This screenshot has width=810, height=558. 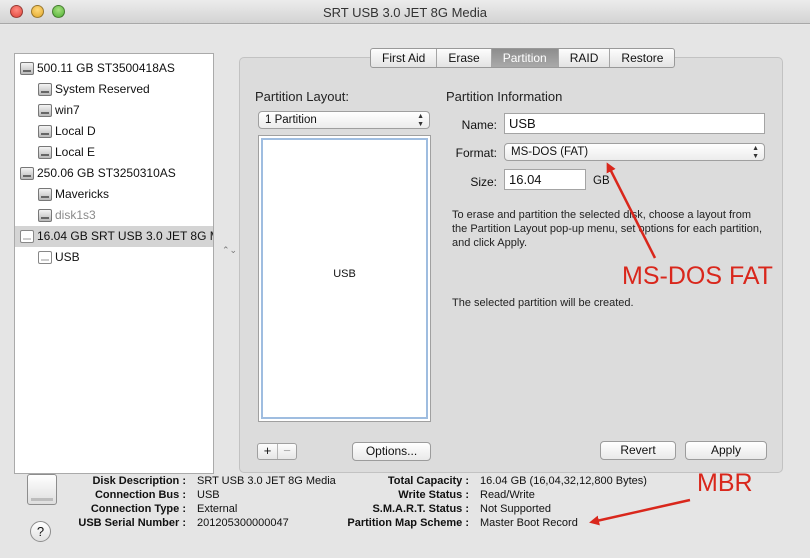 What do you see at coordinates (545, 179) in the screenshot?
I see `size-field: 16.04` at bounding box center [545, 179].